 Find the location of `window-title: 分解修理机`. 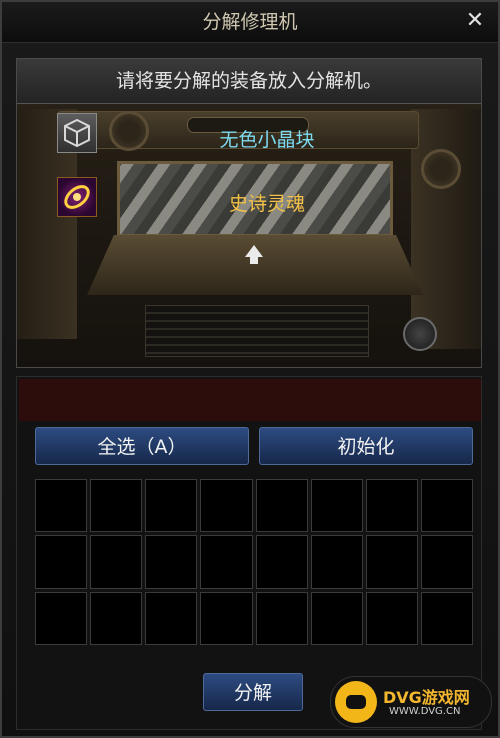

window-title: 分解修理机 is located at coordinates (250, 22).